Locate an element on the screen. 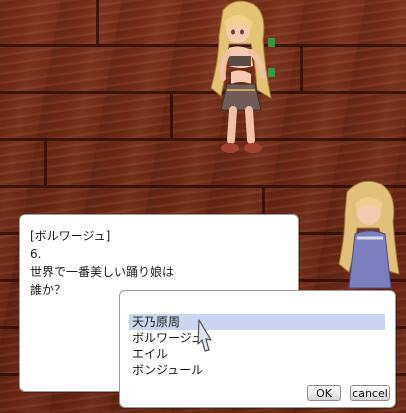  npc-dancer-sprite is located at coordinates (245, 82).